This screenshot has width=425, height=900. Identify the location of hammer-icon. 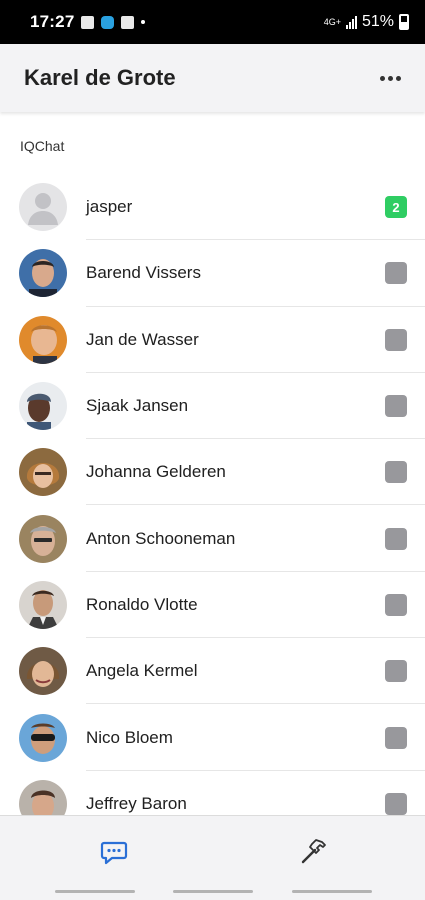
(313, 851).